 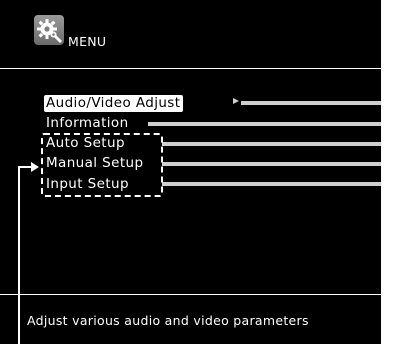 I want to click on menu-item-label: Audio/Video Adjust, so click(x=114, y=103).